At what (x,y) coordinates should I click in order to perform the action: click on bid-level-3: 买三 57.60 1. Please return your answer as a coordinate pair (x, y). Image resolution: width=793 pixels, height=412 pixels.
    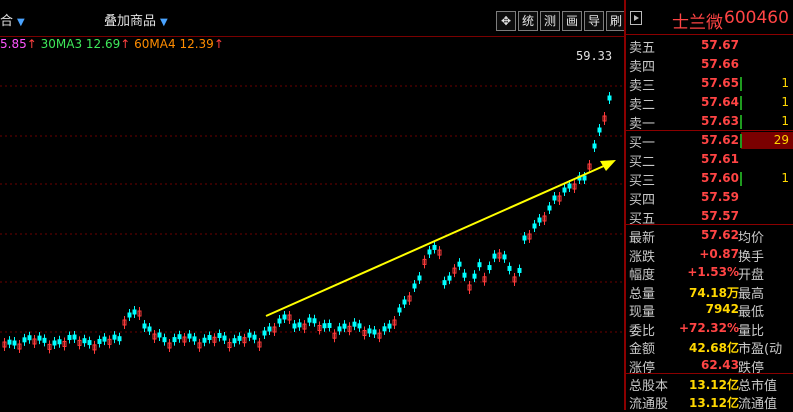
    Looking at the image, I should click on (709, 179).